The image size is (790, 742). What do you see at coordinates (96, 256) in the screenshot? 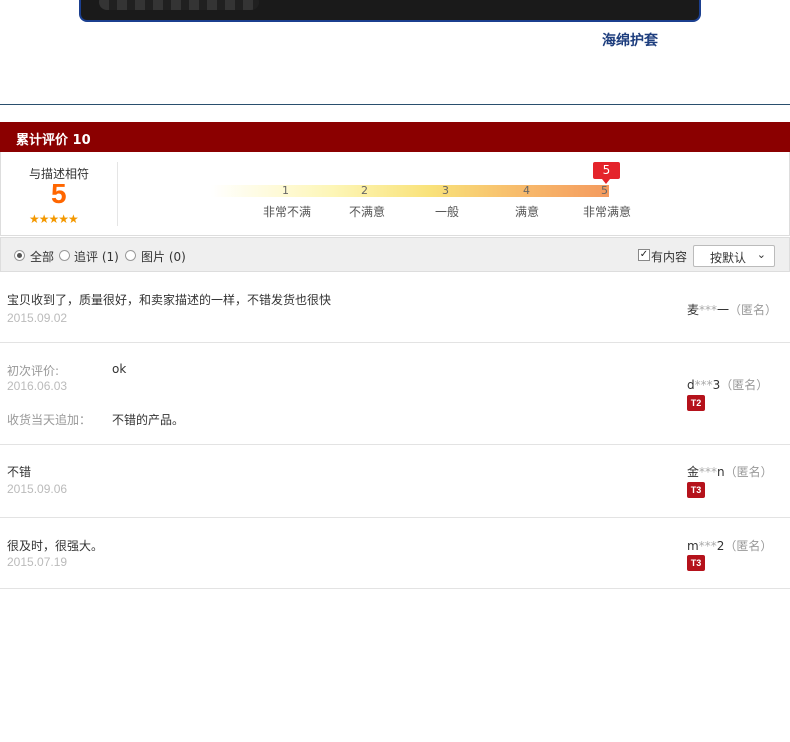
I see `filter-followup-label: 追评 (1)` at bounding box center [96, 256].